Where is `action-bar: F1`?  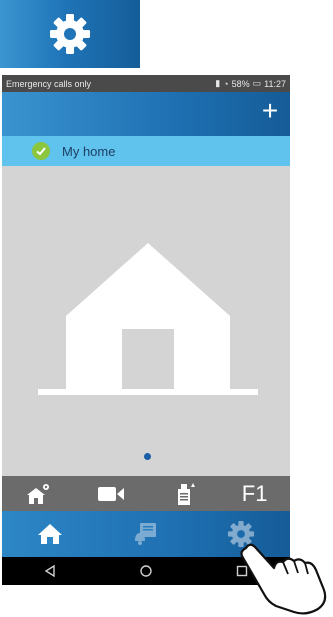
action-bar: F1 is located at coordinates (146, 493).